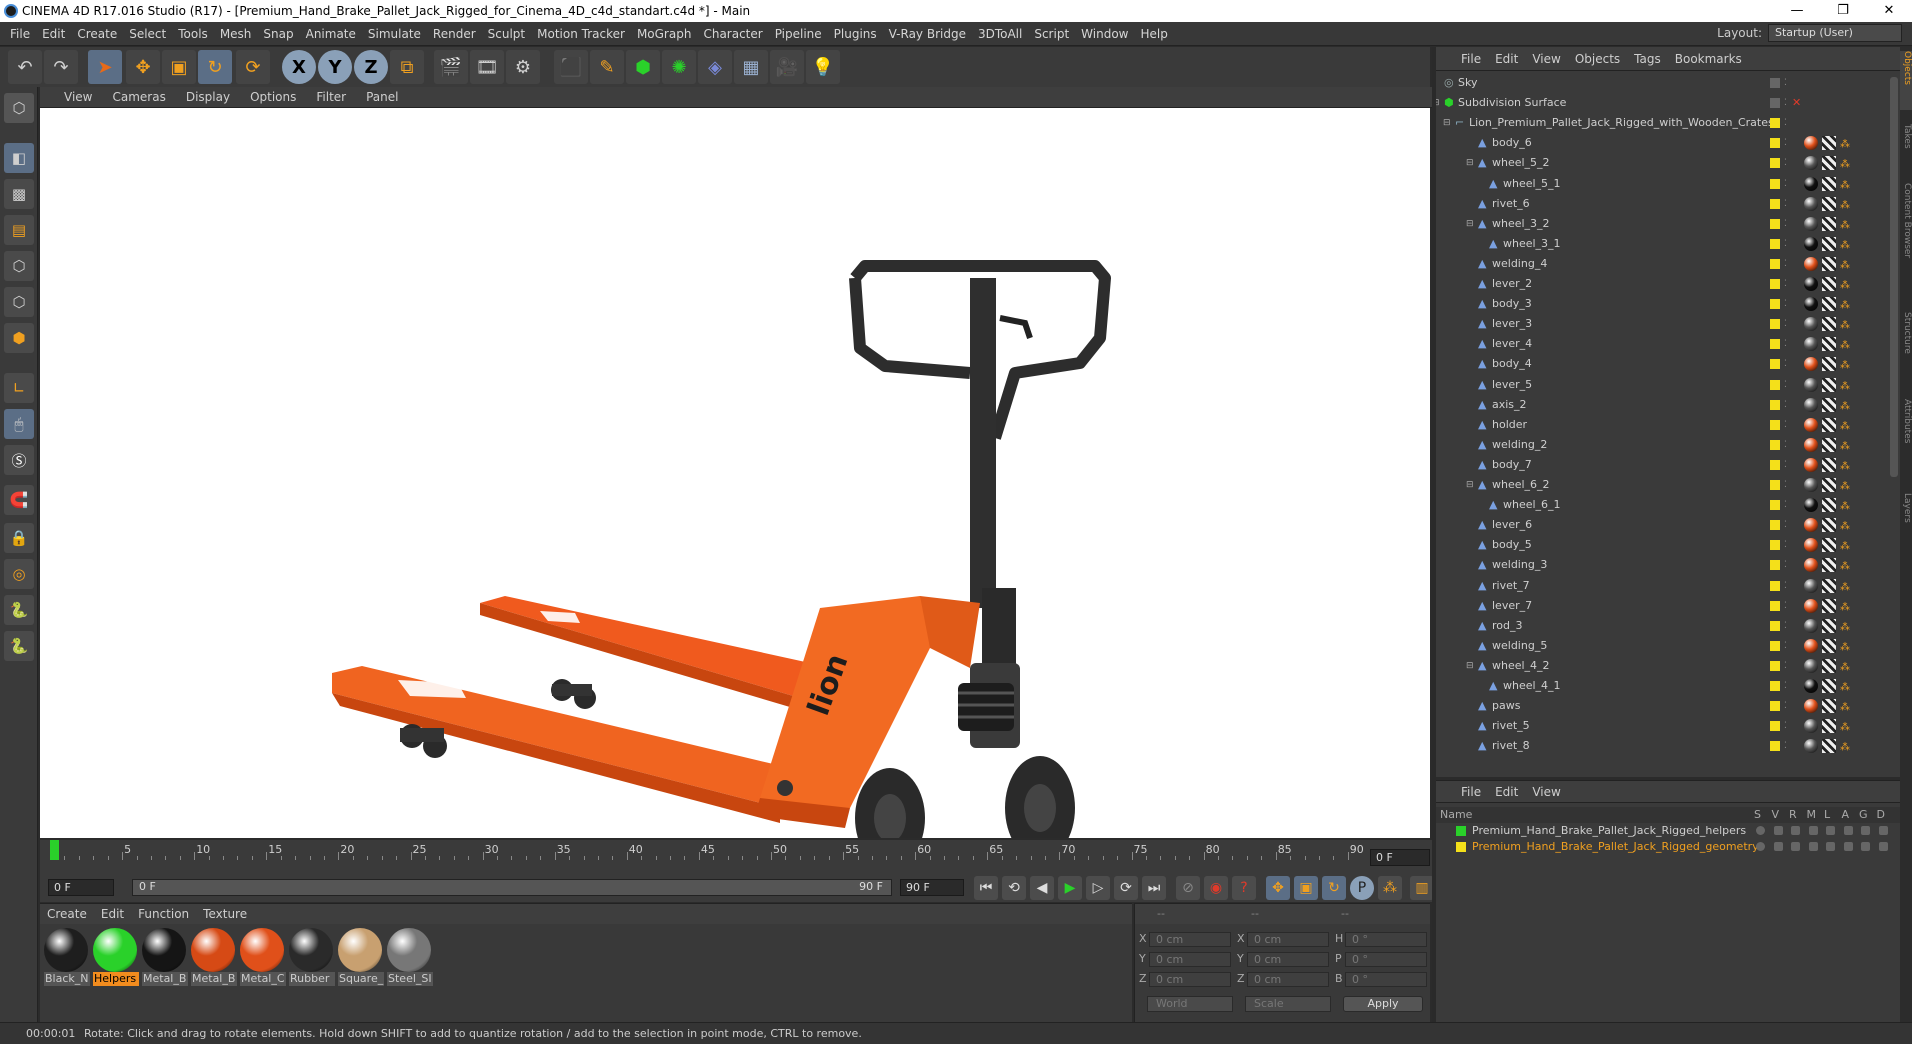  Describe the element at coordinates (1881, 815) in the screenshot. I see `layer-column-header: D` at that location.